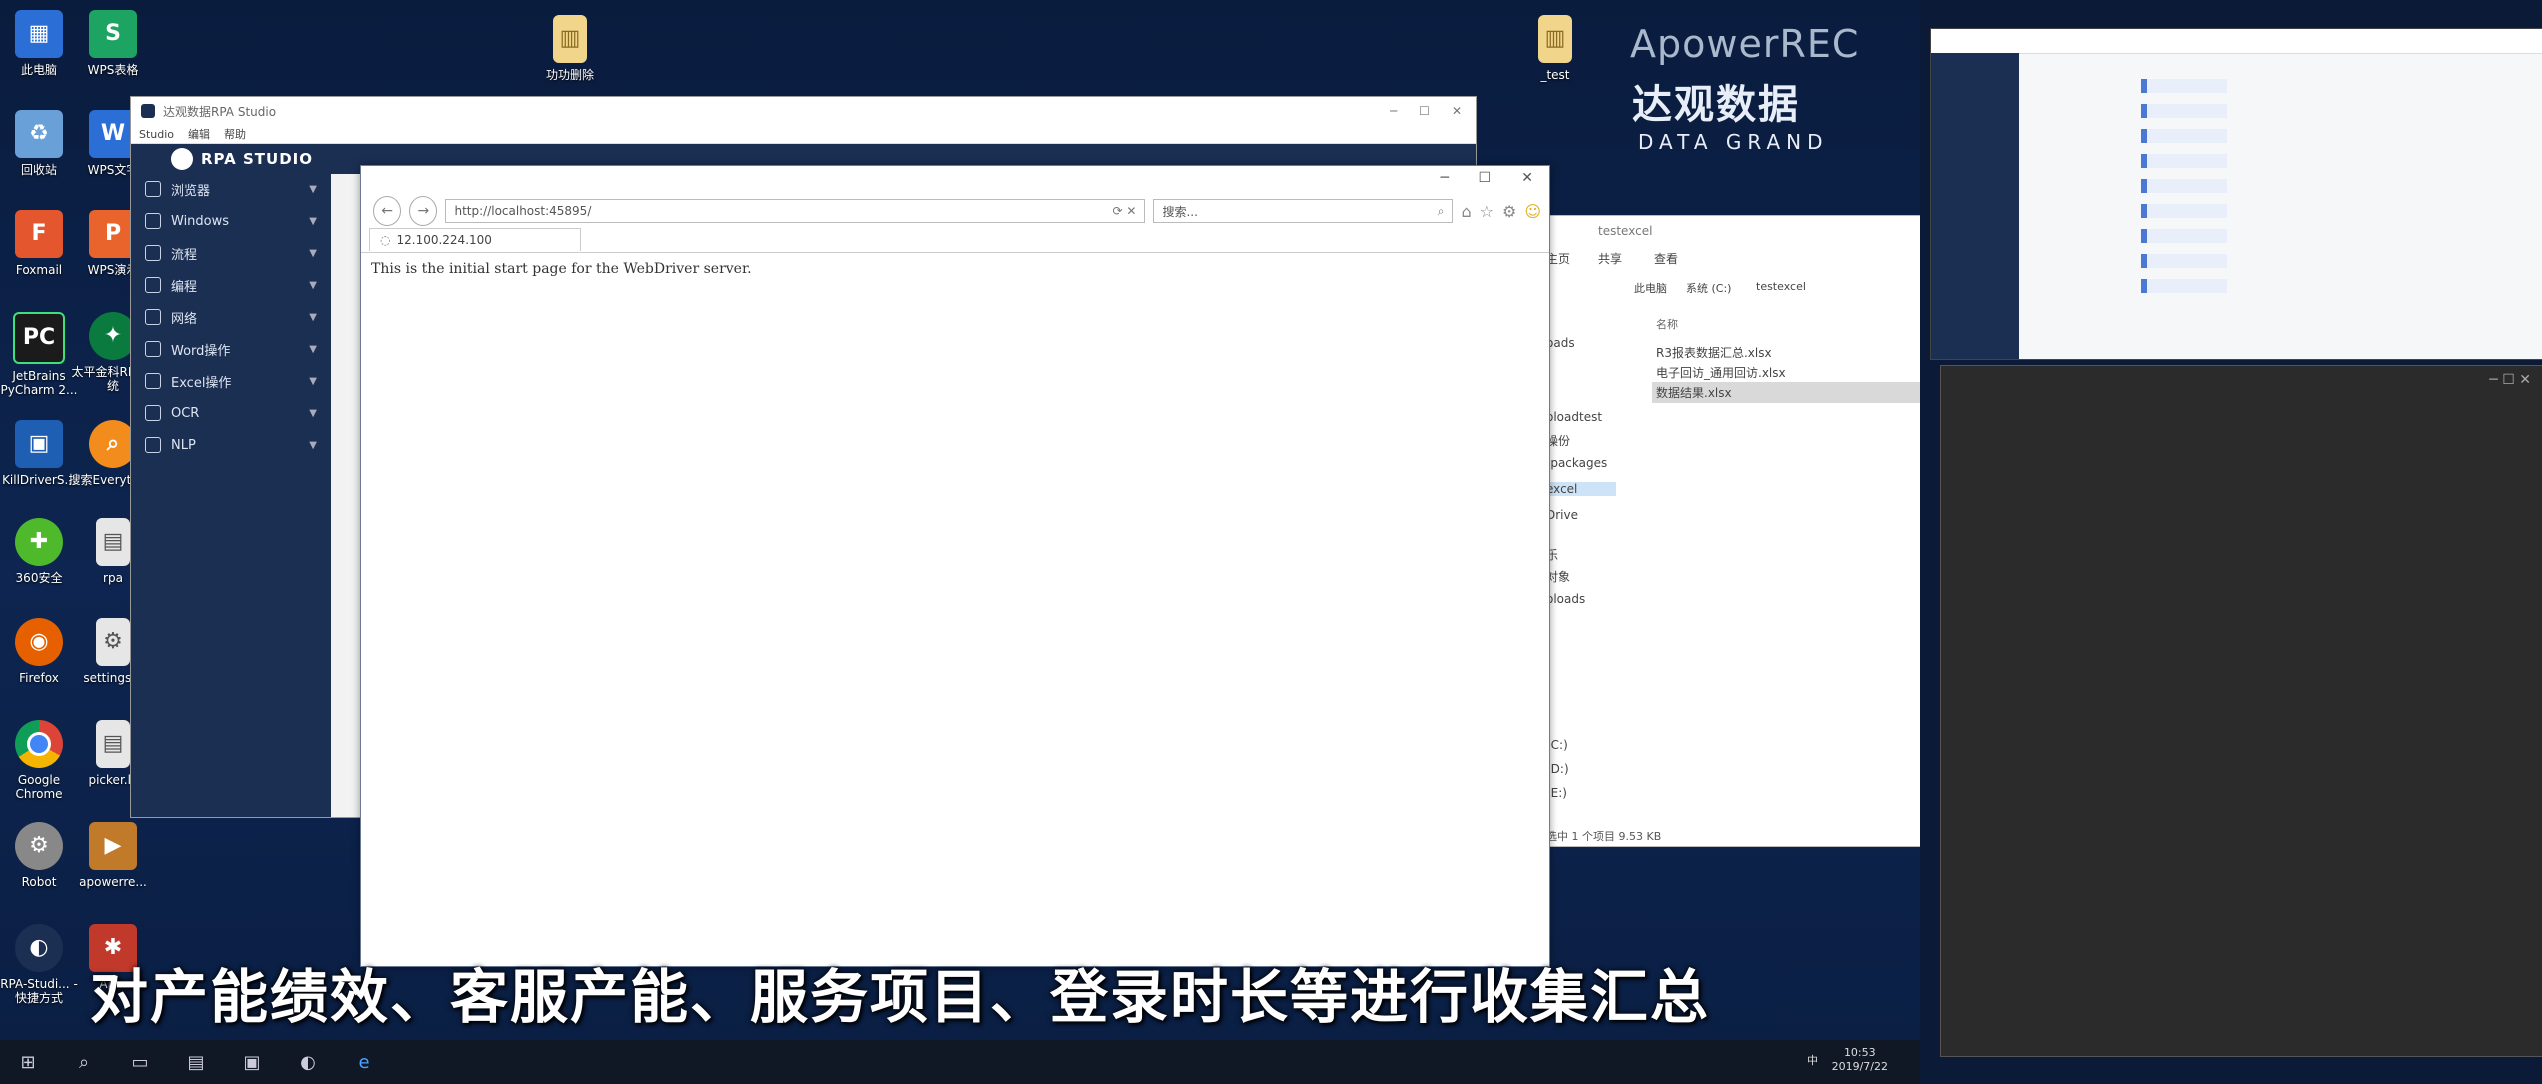  Describe the element at coordinates (252, 1062) in the screenshot. I see `store-icon: ▣` at that location.